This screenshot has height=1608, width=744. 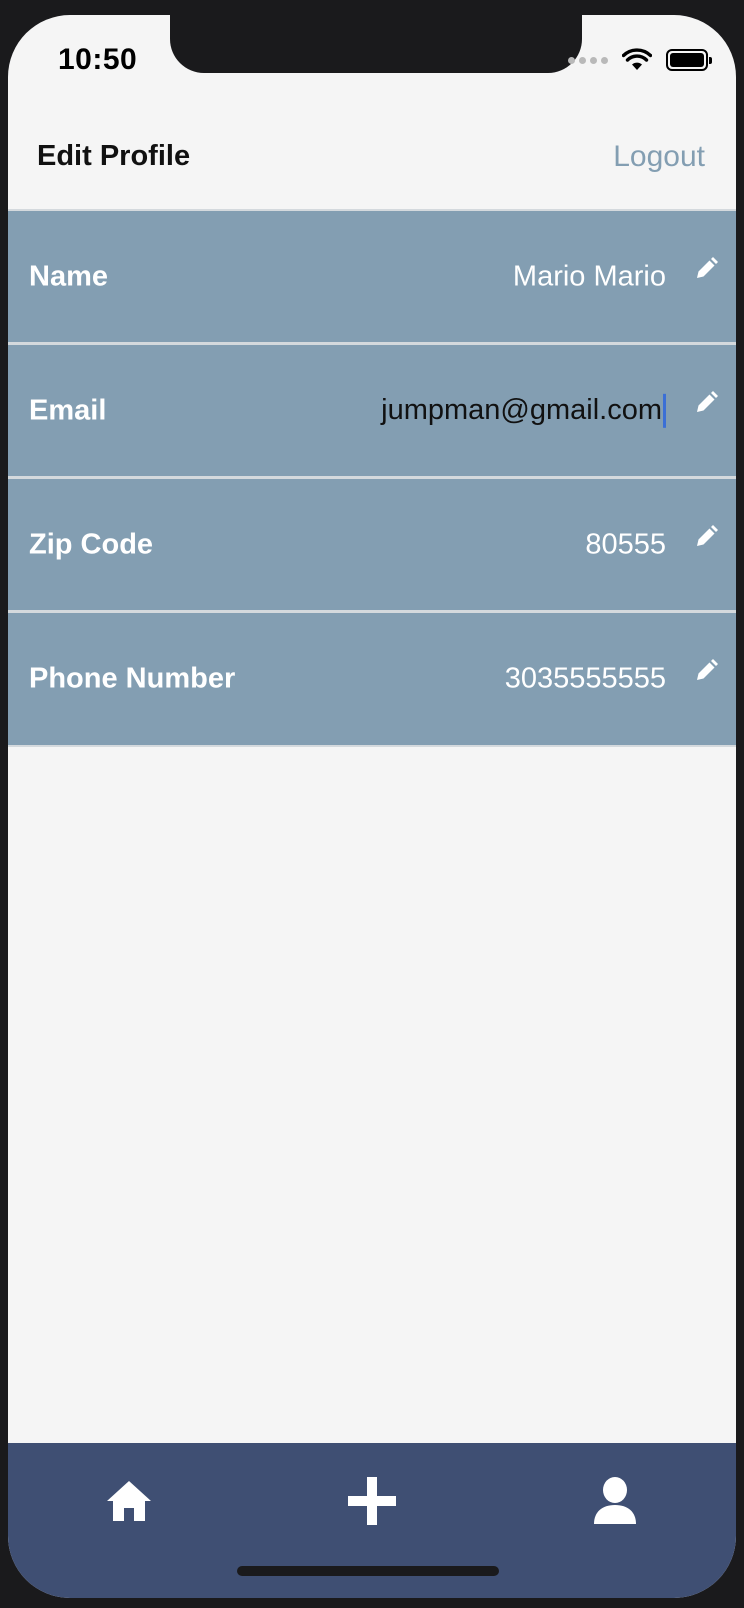 I want to click on bottom-tab-bar, so click(x=372, y=1520).